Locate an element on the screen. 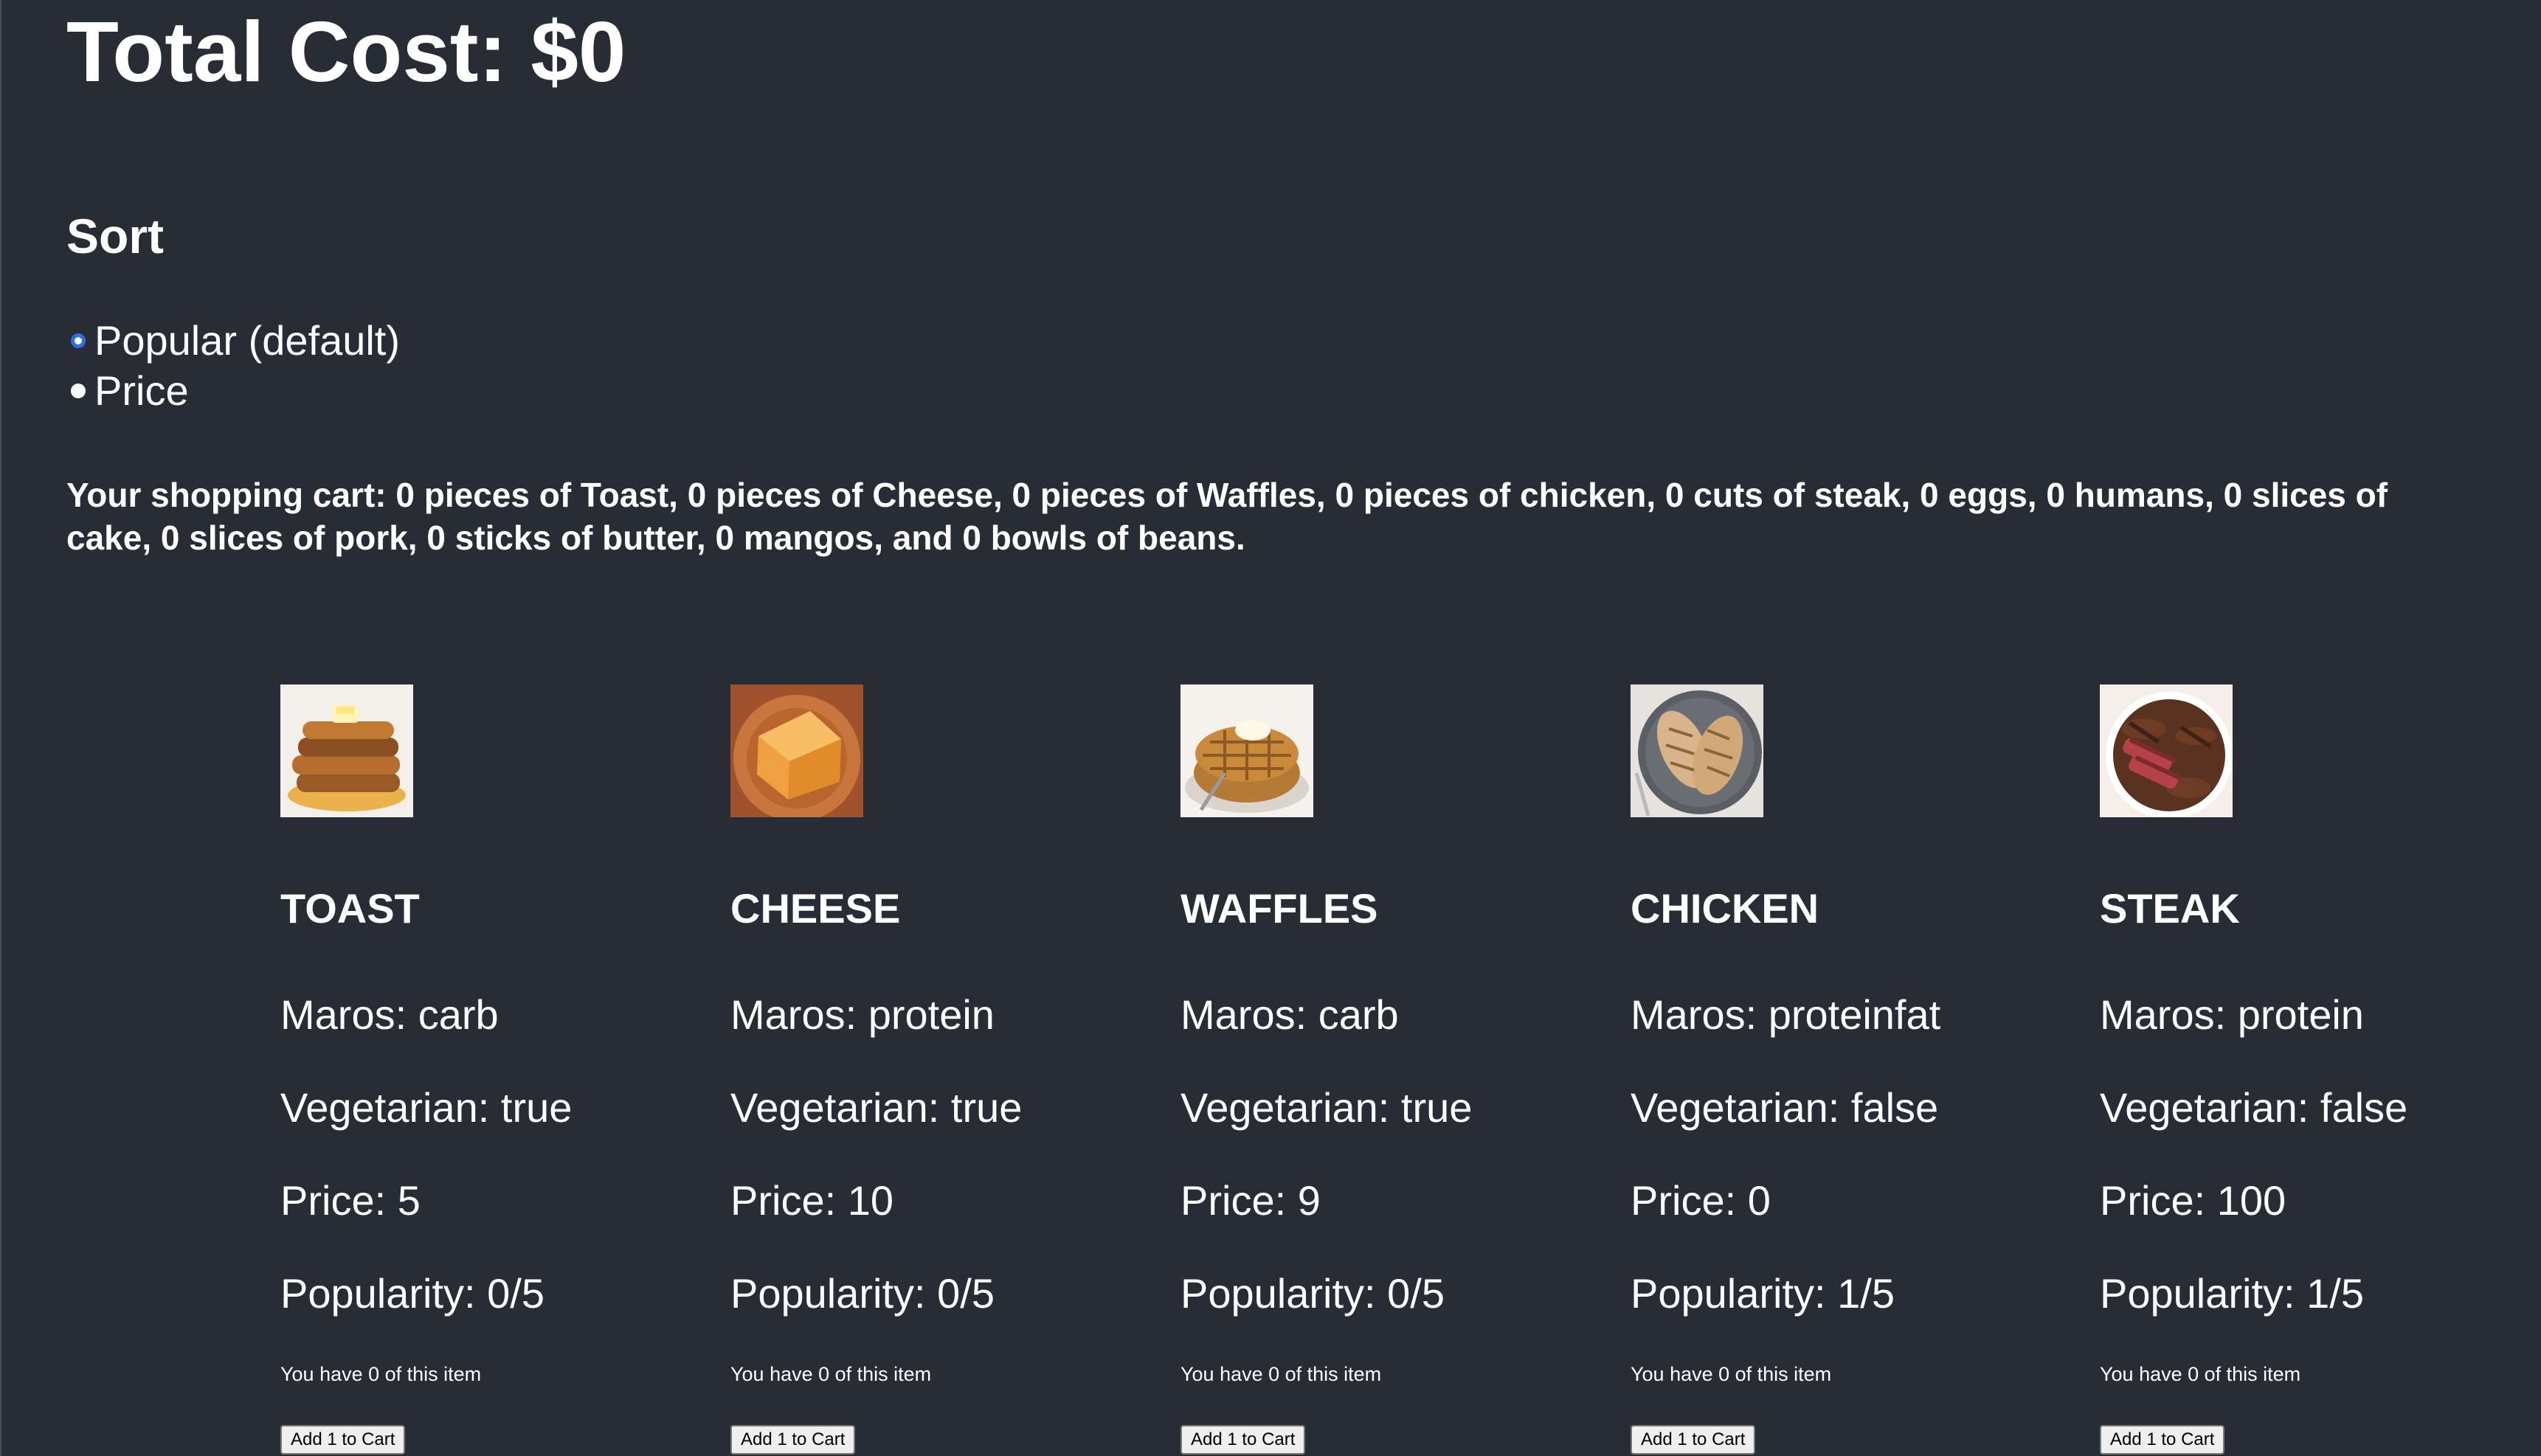  window-edge is located at coordinates (0, 728).